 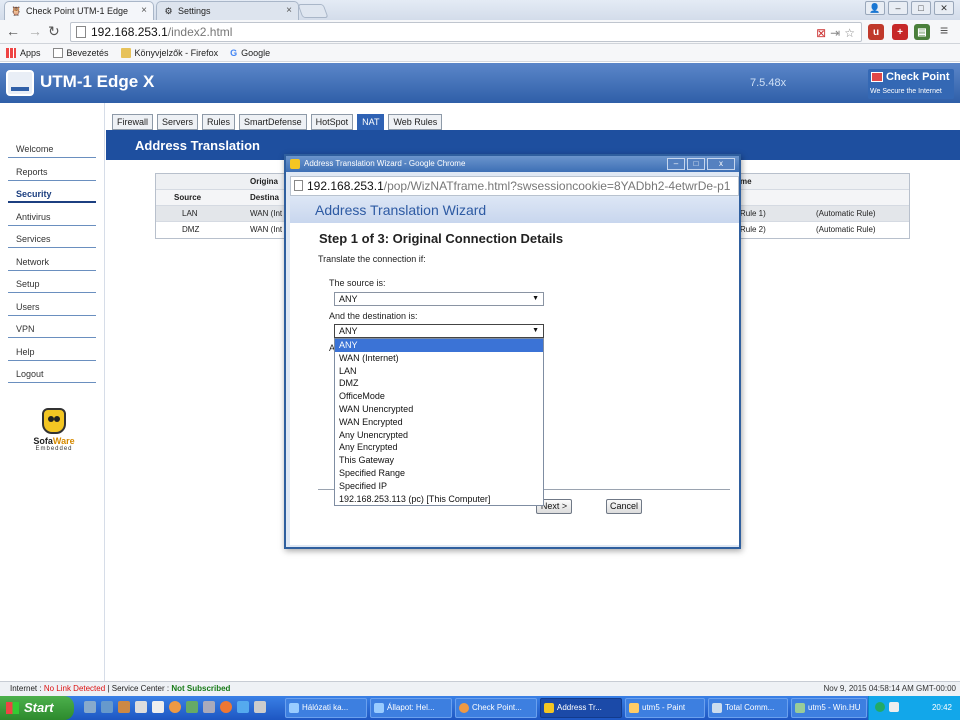 What do you see at coordinates (894, 707) in the screenshot?
I see `tray-app-icon` at bounding box center [894, 707].